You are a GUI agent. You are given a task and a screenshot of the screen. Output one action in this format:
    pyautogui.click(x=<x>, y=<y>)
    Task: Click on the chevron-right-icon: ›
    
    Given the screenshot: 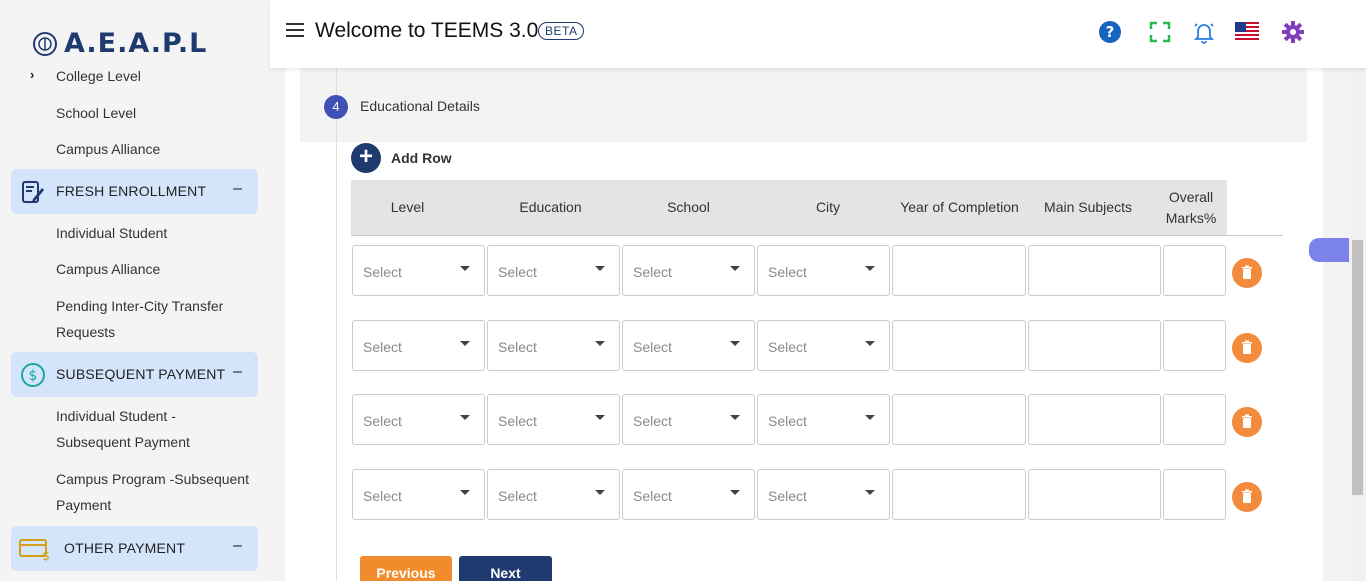 What is the action you would take?
    pyautogui.click(x=32, y=74)
    